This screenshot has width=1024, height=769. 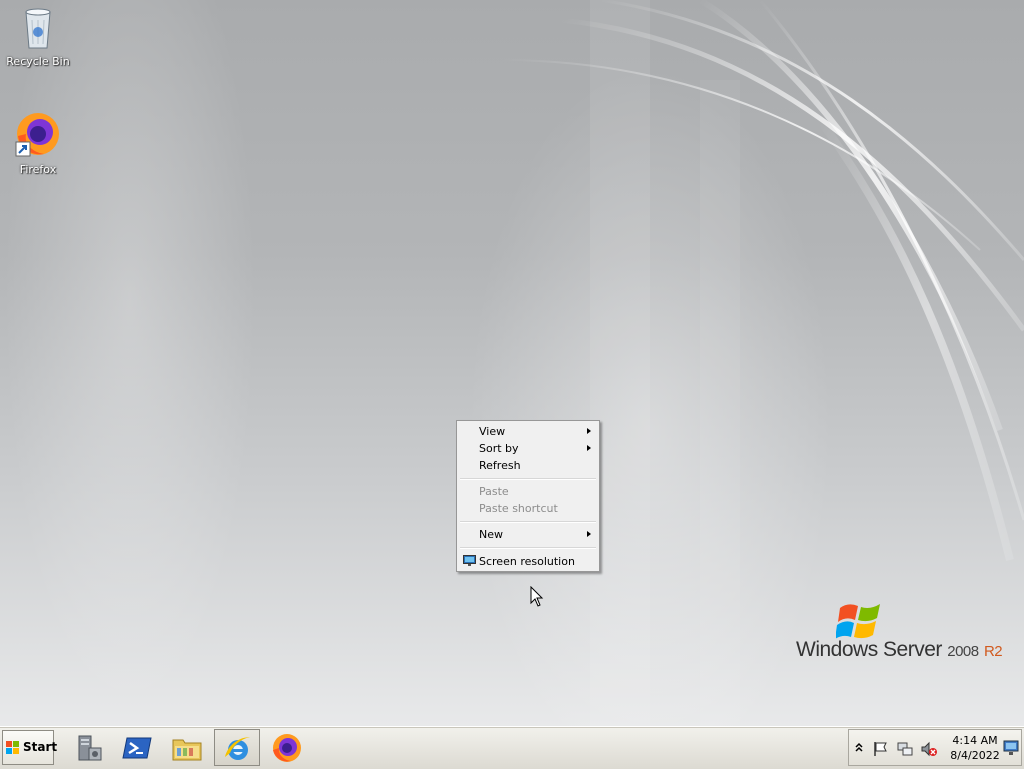 What do you see at coordinates (537, 596) in the screenshot?
I see `mouse-pointer-icon` at bounding box center [537, 596].